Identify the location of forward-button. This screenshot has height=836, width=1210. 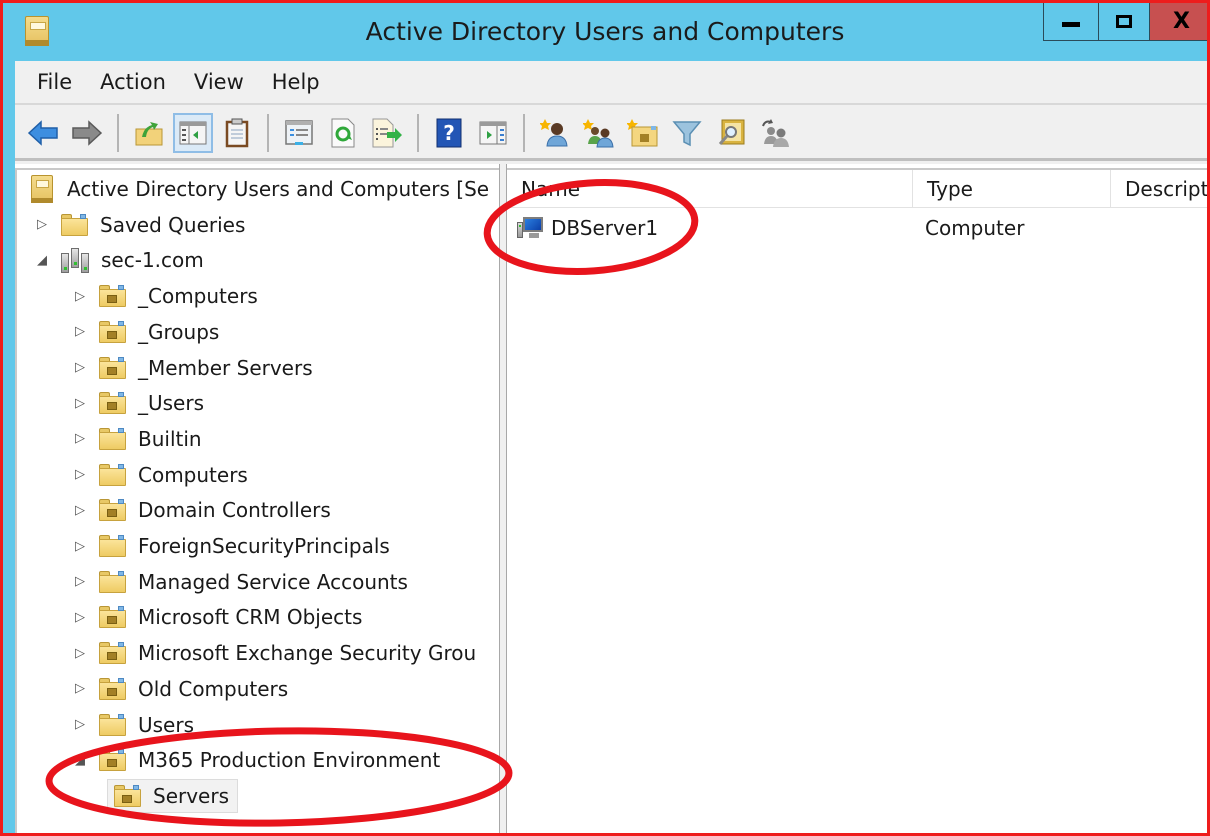
(87, 133).